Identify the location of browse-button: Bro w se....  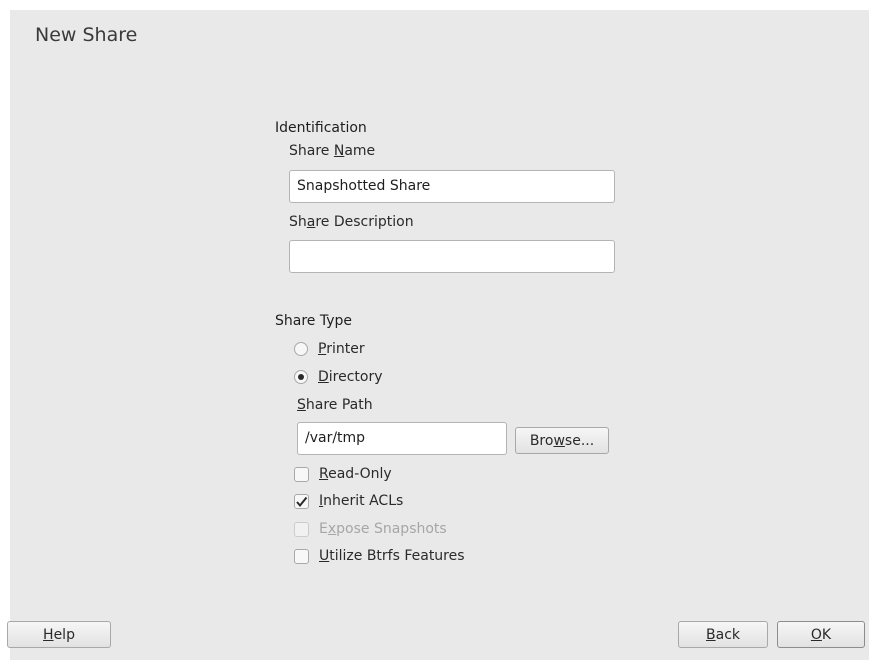
(562, 440).